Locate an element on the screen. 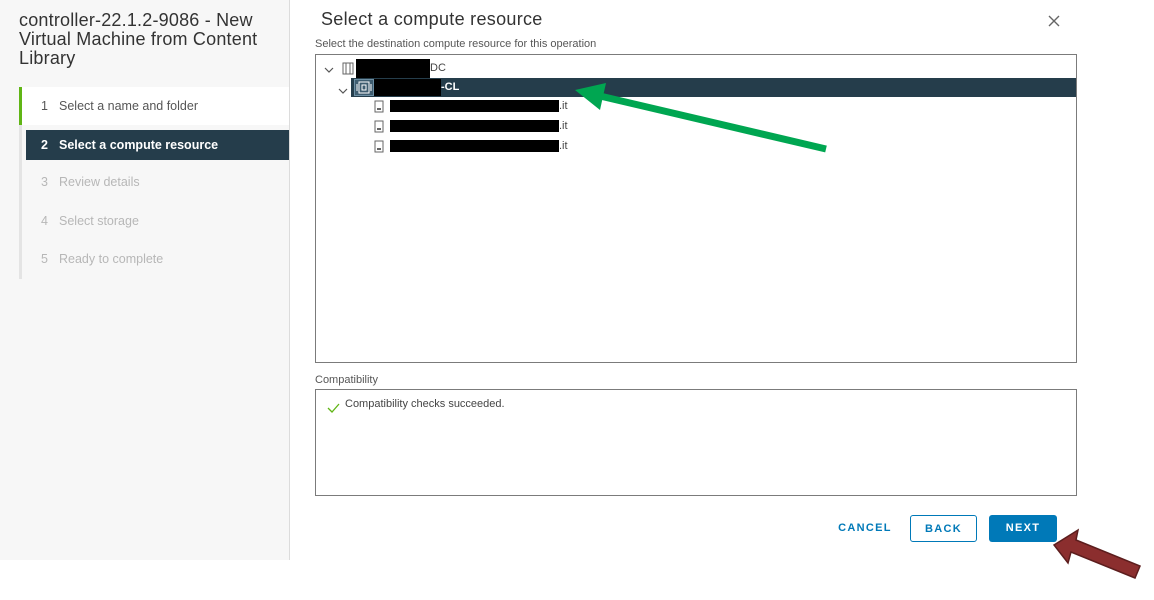  wizard-step-4: 4 Select storage is located at coordinates (154, 221).